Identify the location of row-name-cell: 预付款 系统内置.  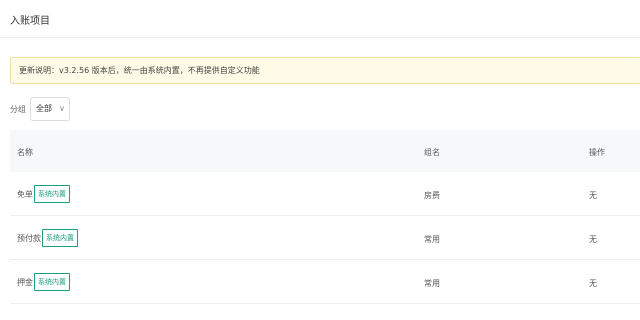
(47, 238).